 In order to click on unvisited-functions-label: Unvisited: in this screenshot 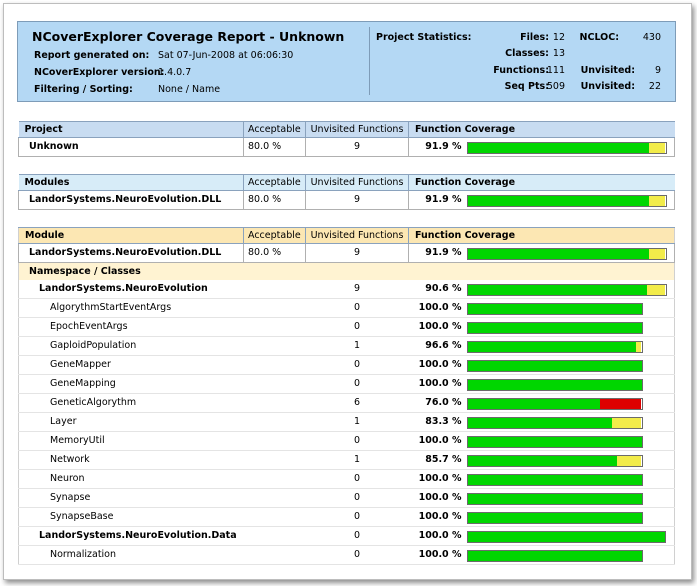, I will do `click(607, 70)`.